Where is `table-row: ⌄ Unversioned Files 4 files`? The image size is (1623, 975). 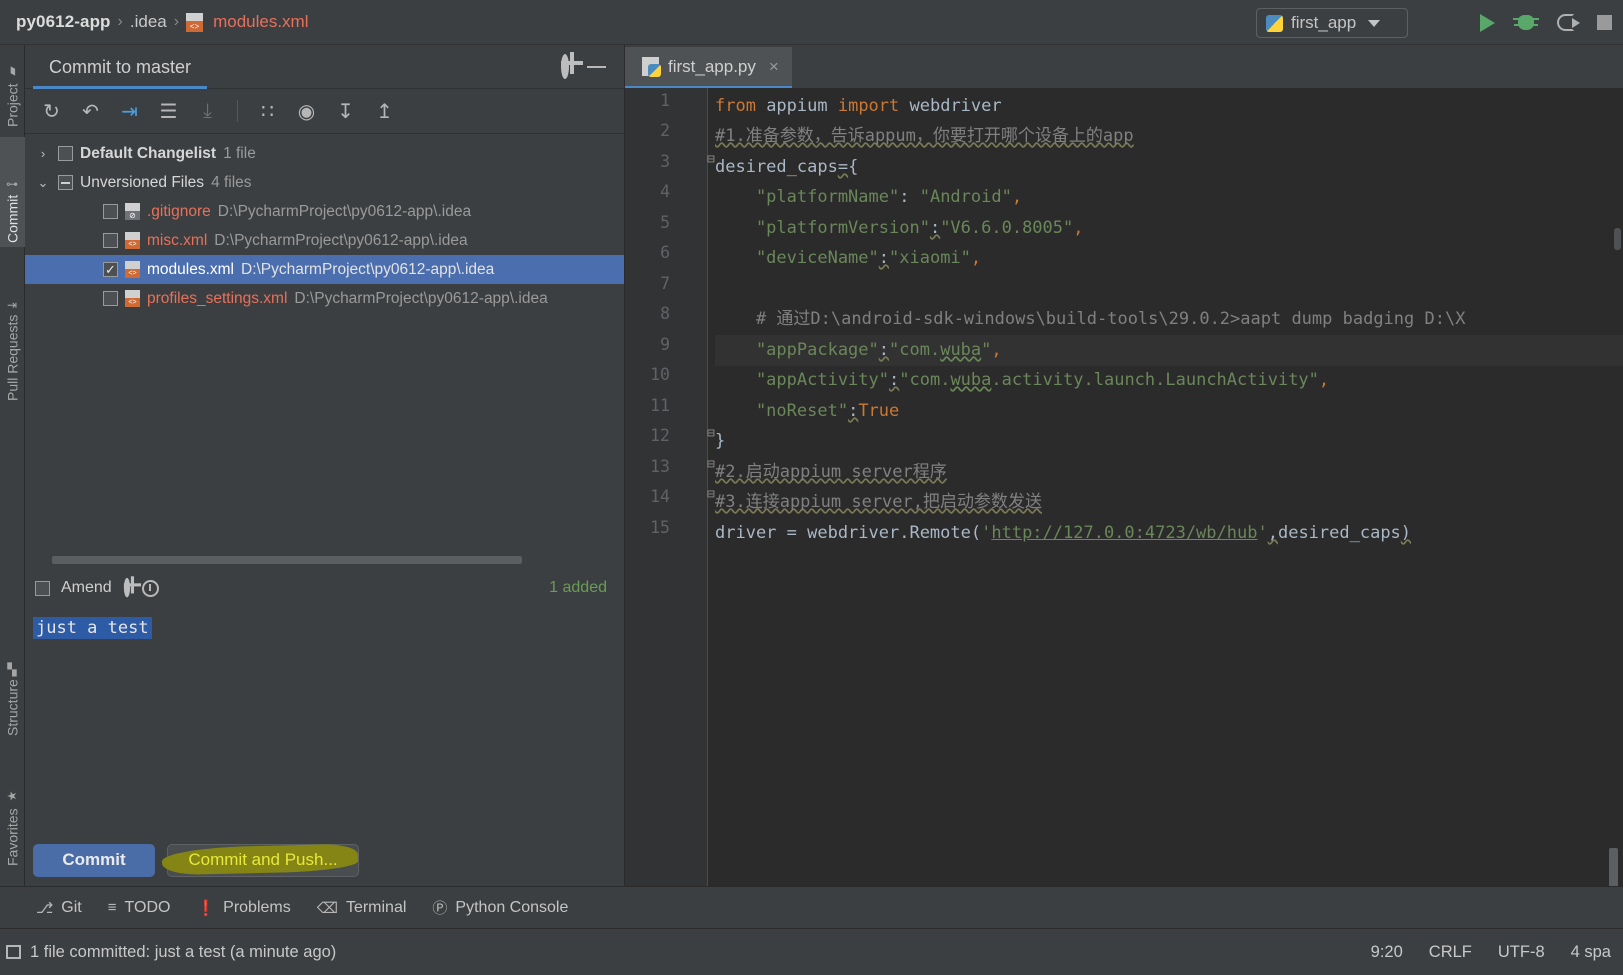
table-row: ⌄ Unversioned Files 4 files is located at coordinates (324, 182).